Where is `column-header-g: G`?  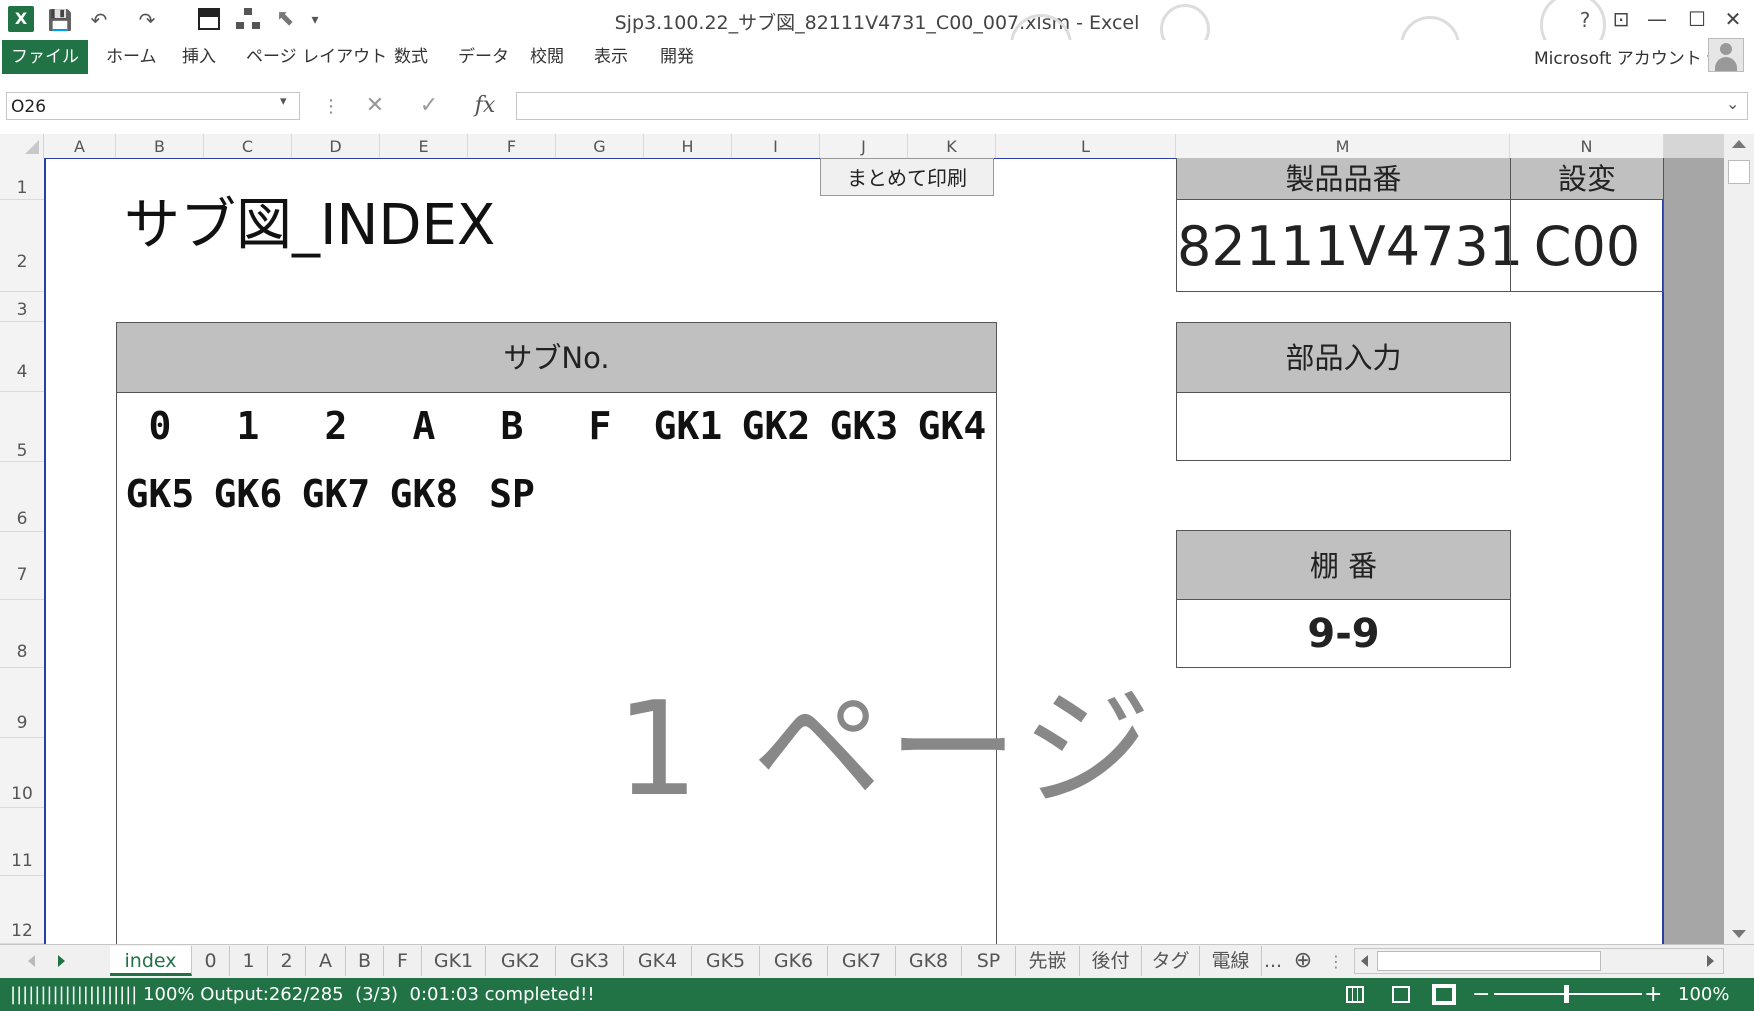
column-header-g: G is located at coordinates (600, 146).